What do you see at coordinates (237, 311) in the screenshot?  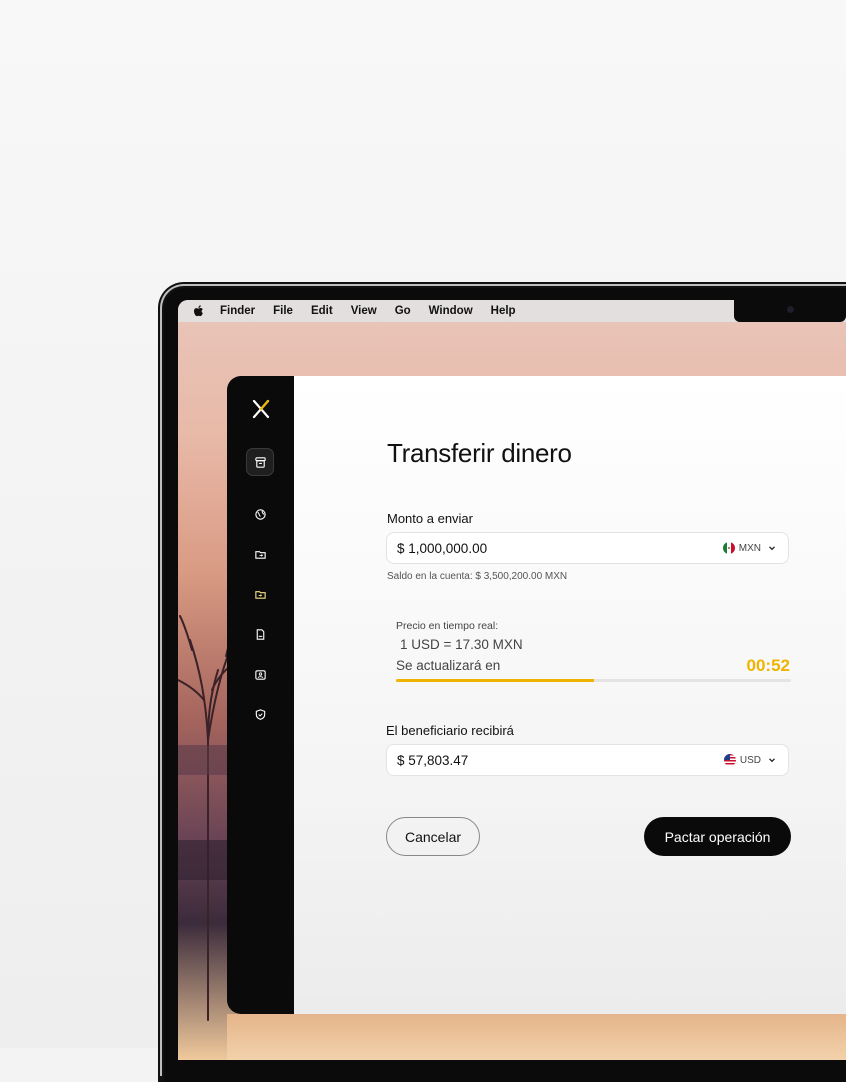 I see `menu-finder: Finder` at bounding box center [237, 311].